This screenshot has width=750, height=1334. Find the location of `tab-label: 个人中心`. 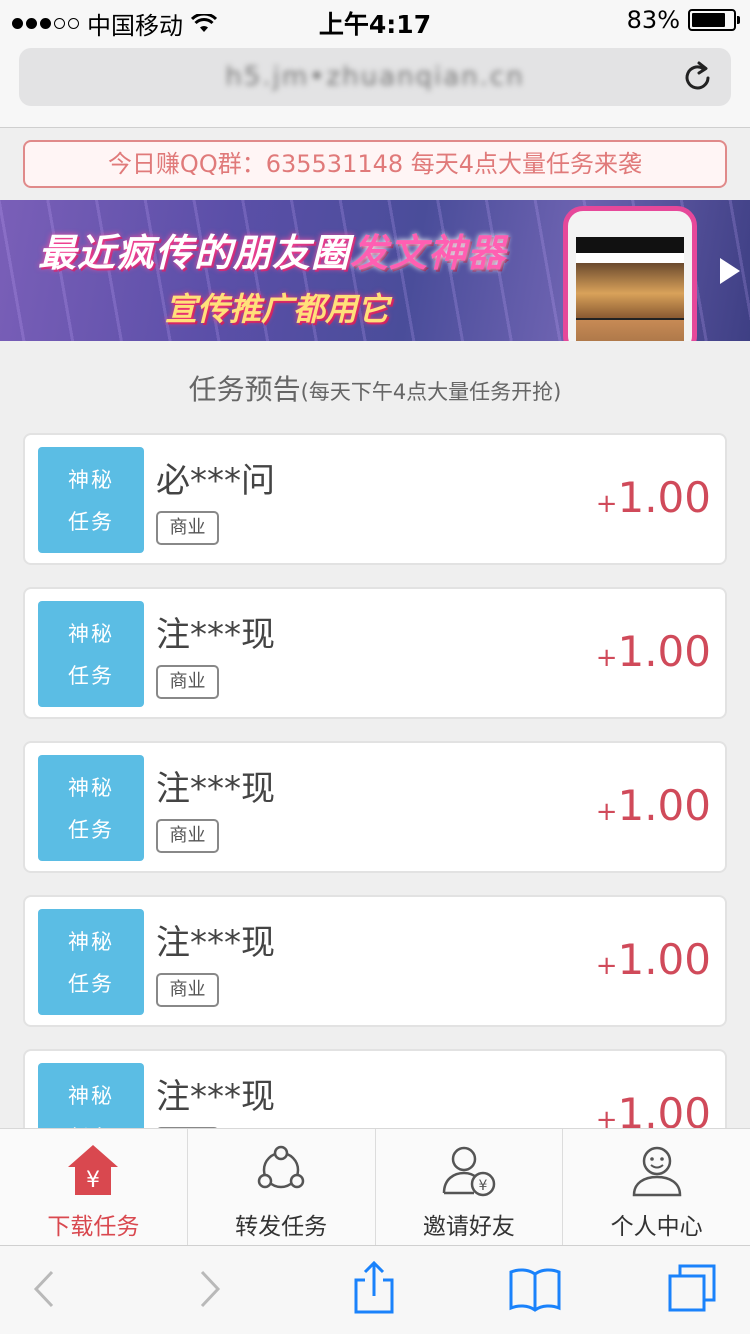

tab-label: 个人中心 is located at coordinates (656, 1227).